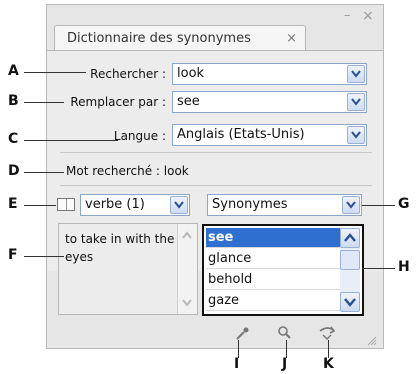 The height and width of the screenshot is (374, 418). I want to click on replace-input-value: see, so click(188, 101).